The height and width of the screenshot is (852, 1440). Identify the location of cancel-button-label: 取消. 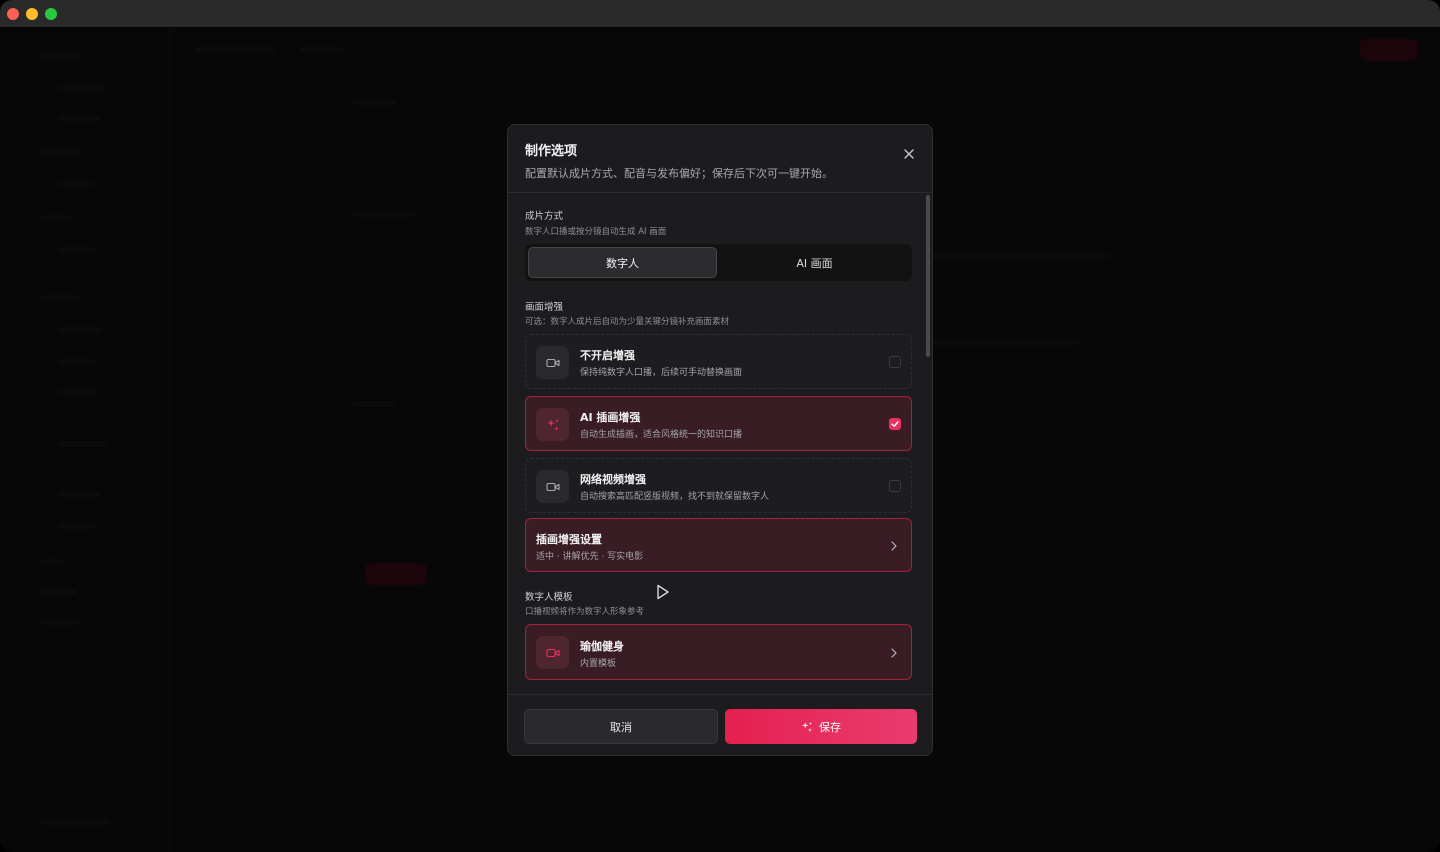
(621, 727).